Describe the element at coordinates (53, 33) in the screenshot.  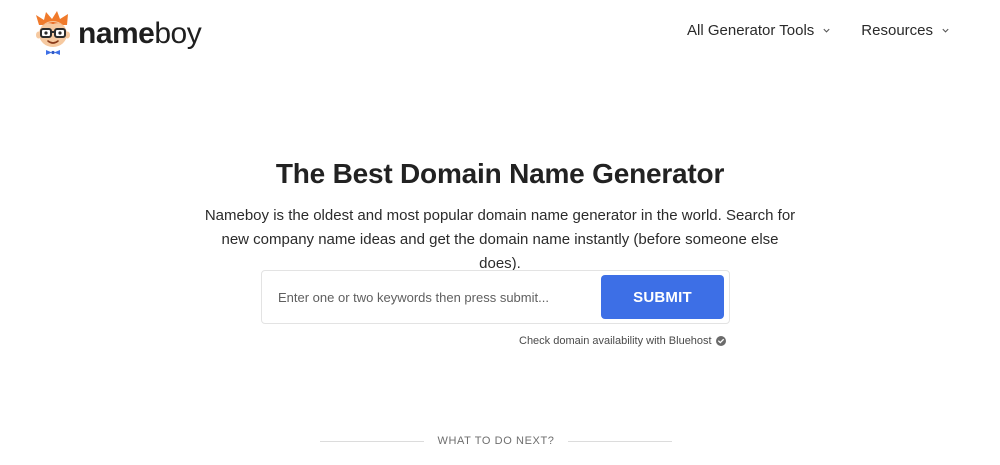
I see `nerd-mascot-icon` at that location.